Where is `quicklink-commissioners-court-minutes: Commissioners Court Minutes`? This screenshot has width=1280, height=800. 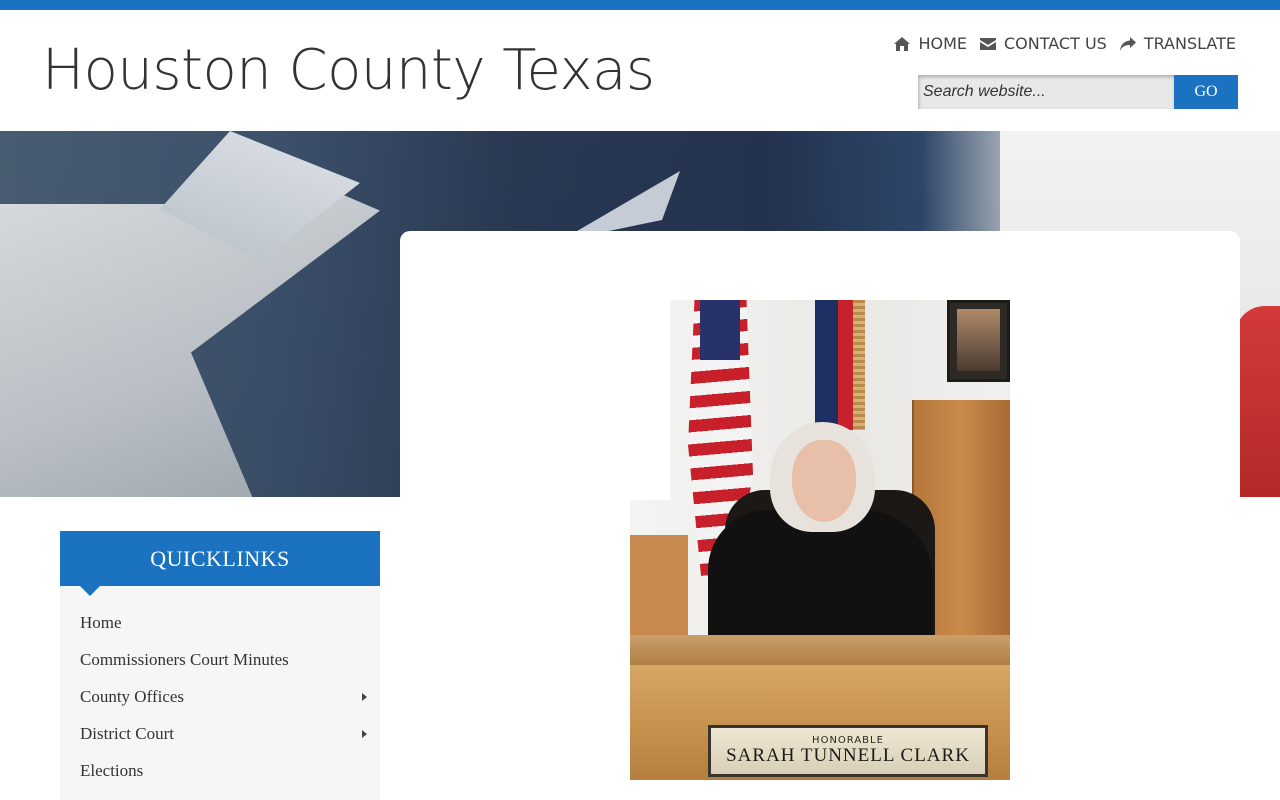 quicklink-commissioners-court-minutes: Commissioners Court Minutes is located at coordinates (220, 659).